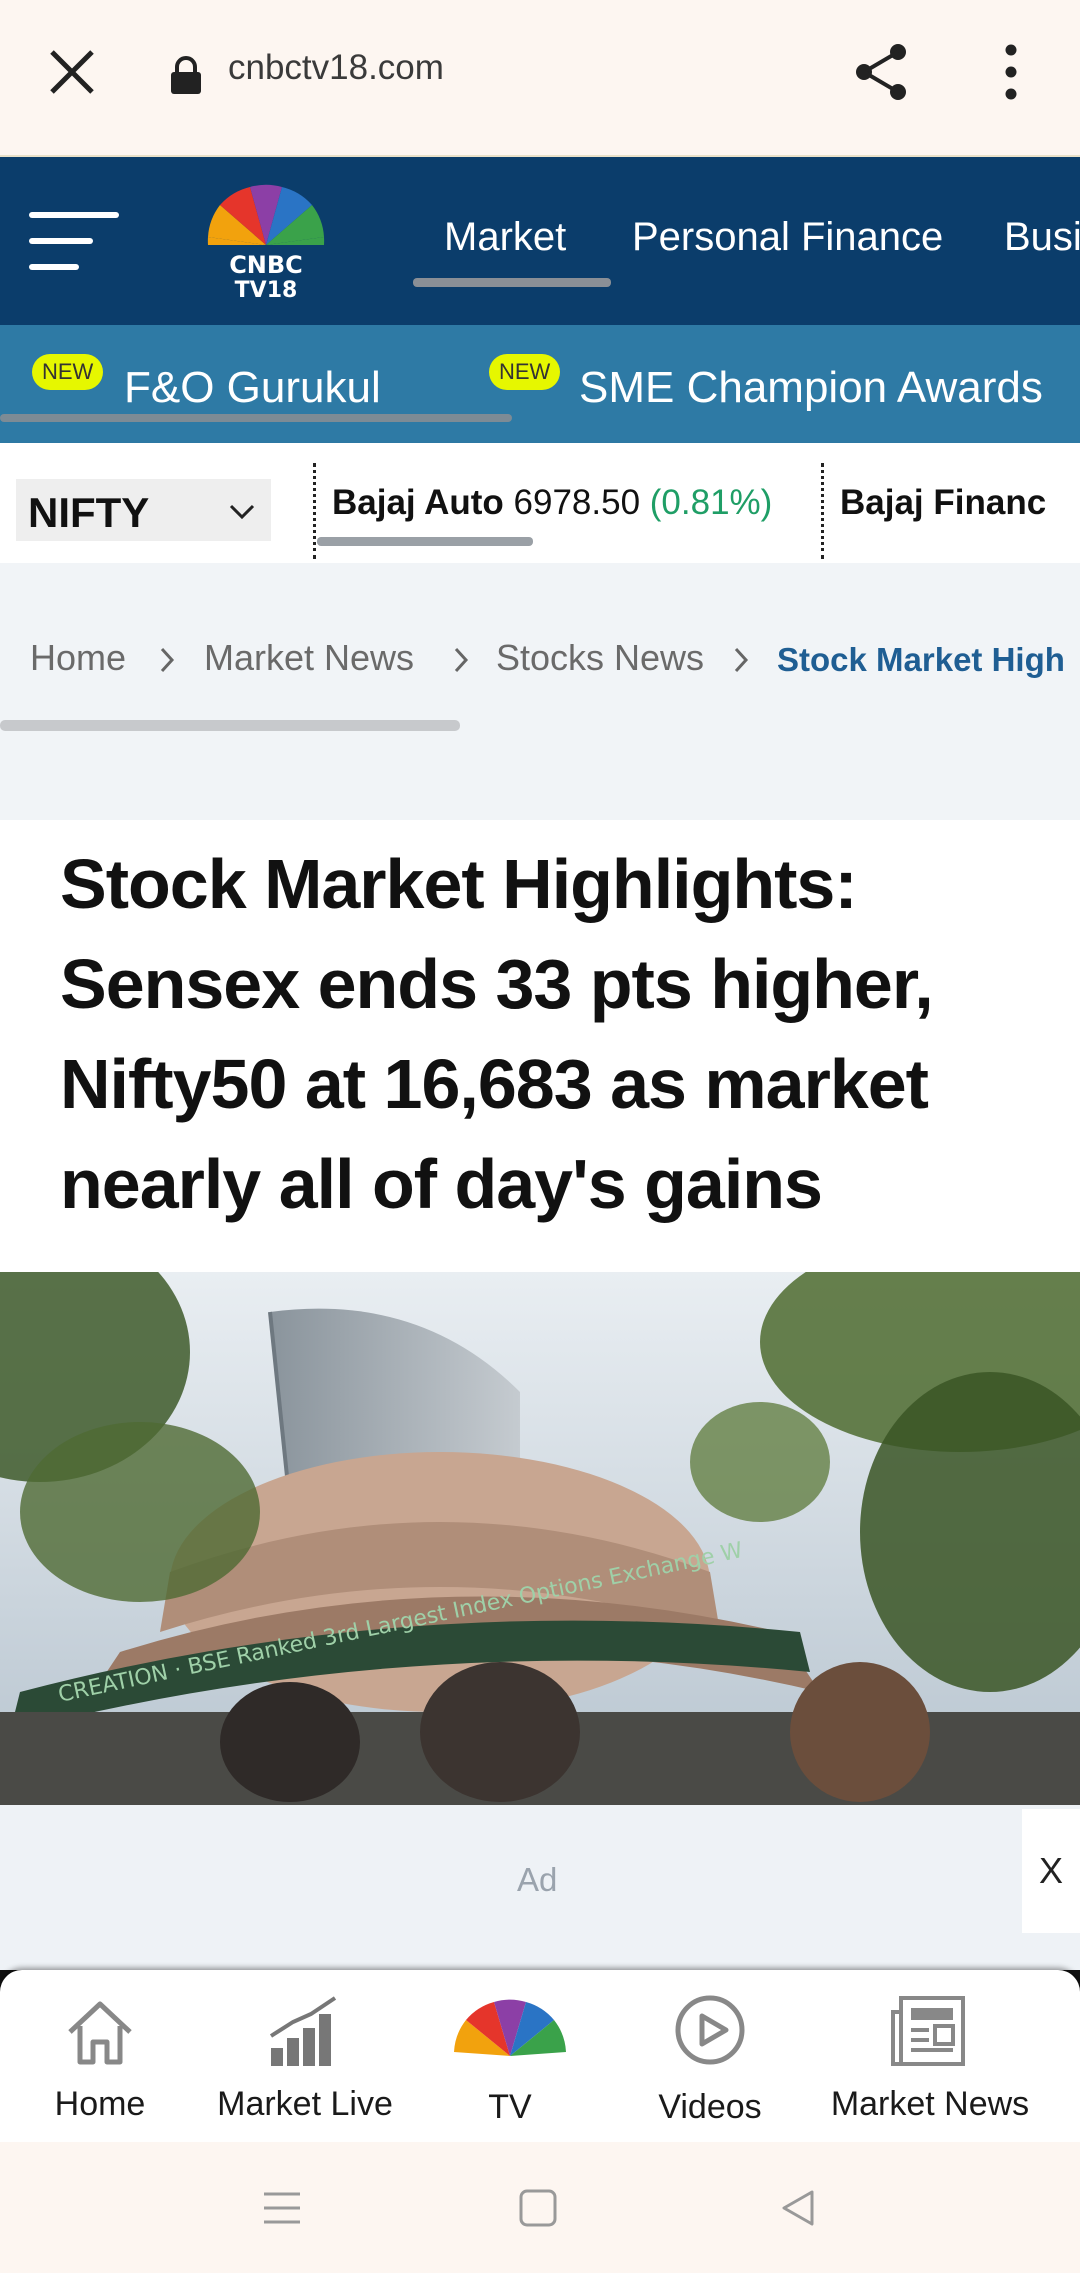  What do you see at coordinates (242, 512) in the screenshot?
I see `chevron-down-icon` at bounding box center [242, 512].